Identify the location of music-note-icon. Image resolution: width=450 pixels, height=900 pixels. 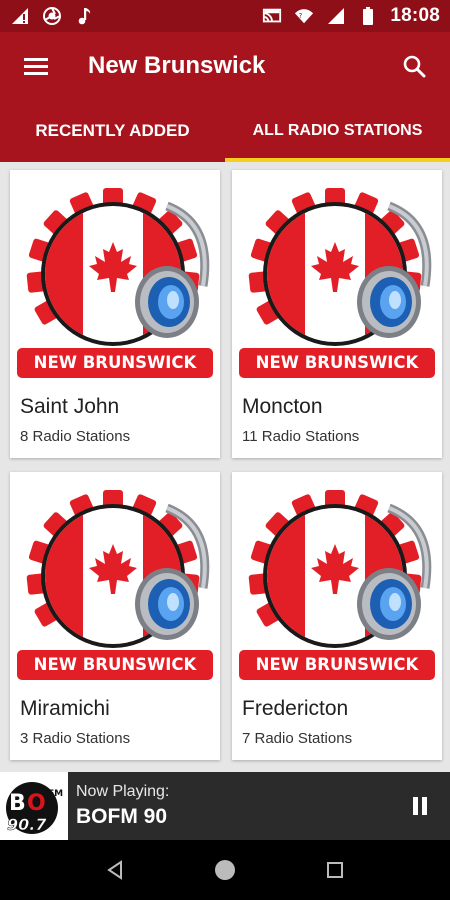
(84, 16).